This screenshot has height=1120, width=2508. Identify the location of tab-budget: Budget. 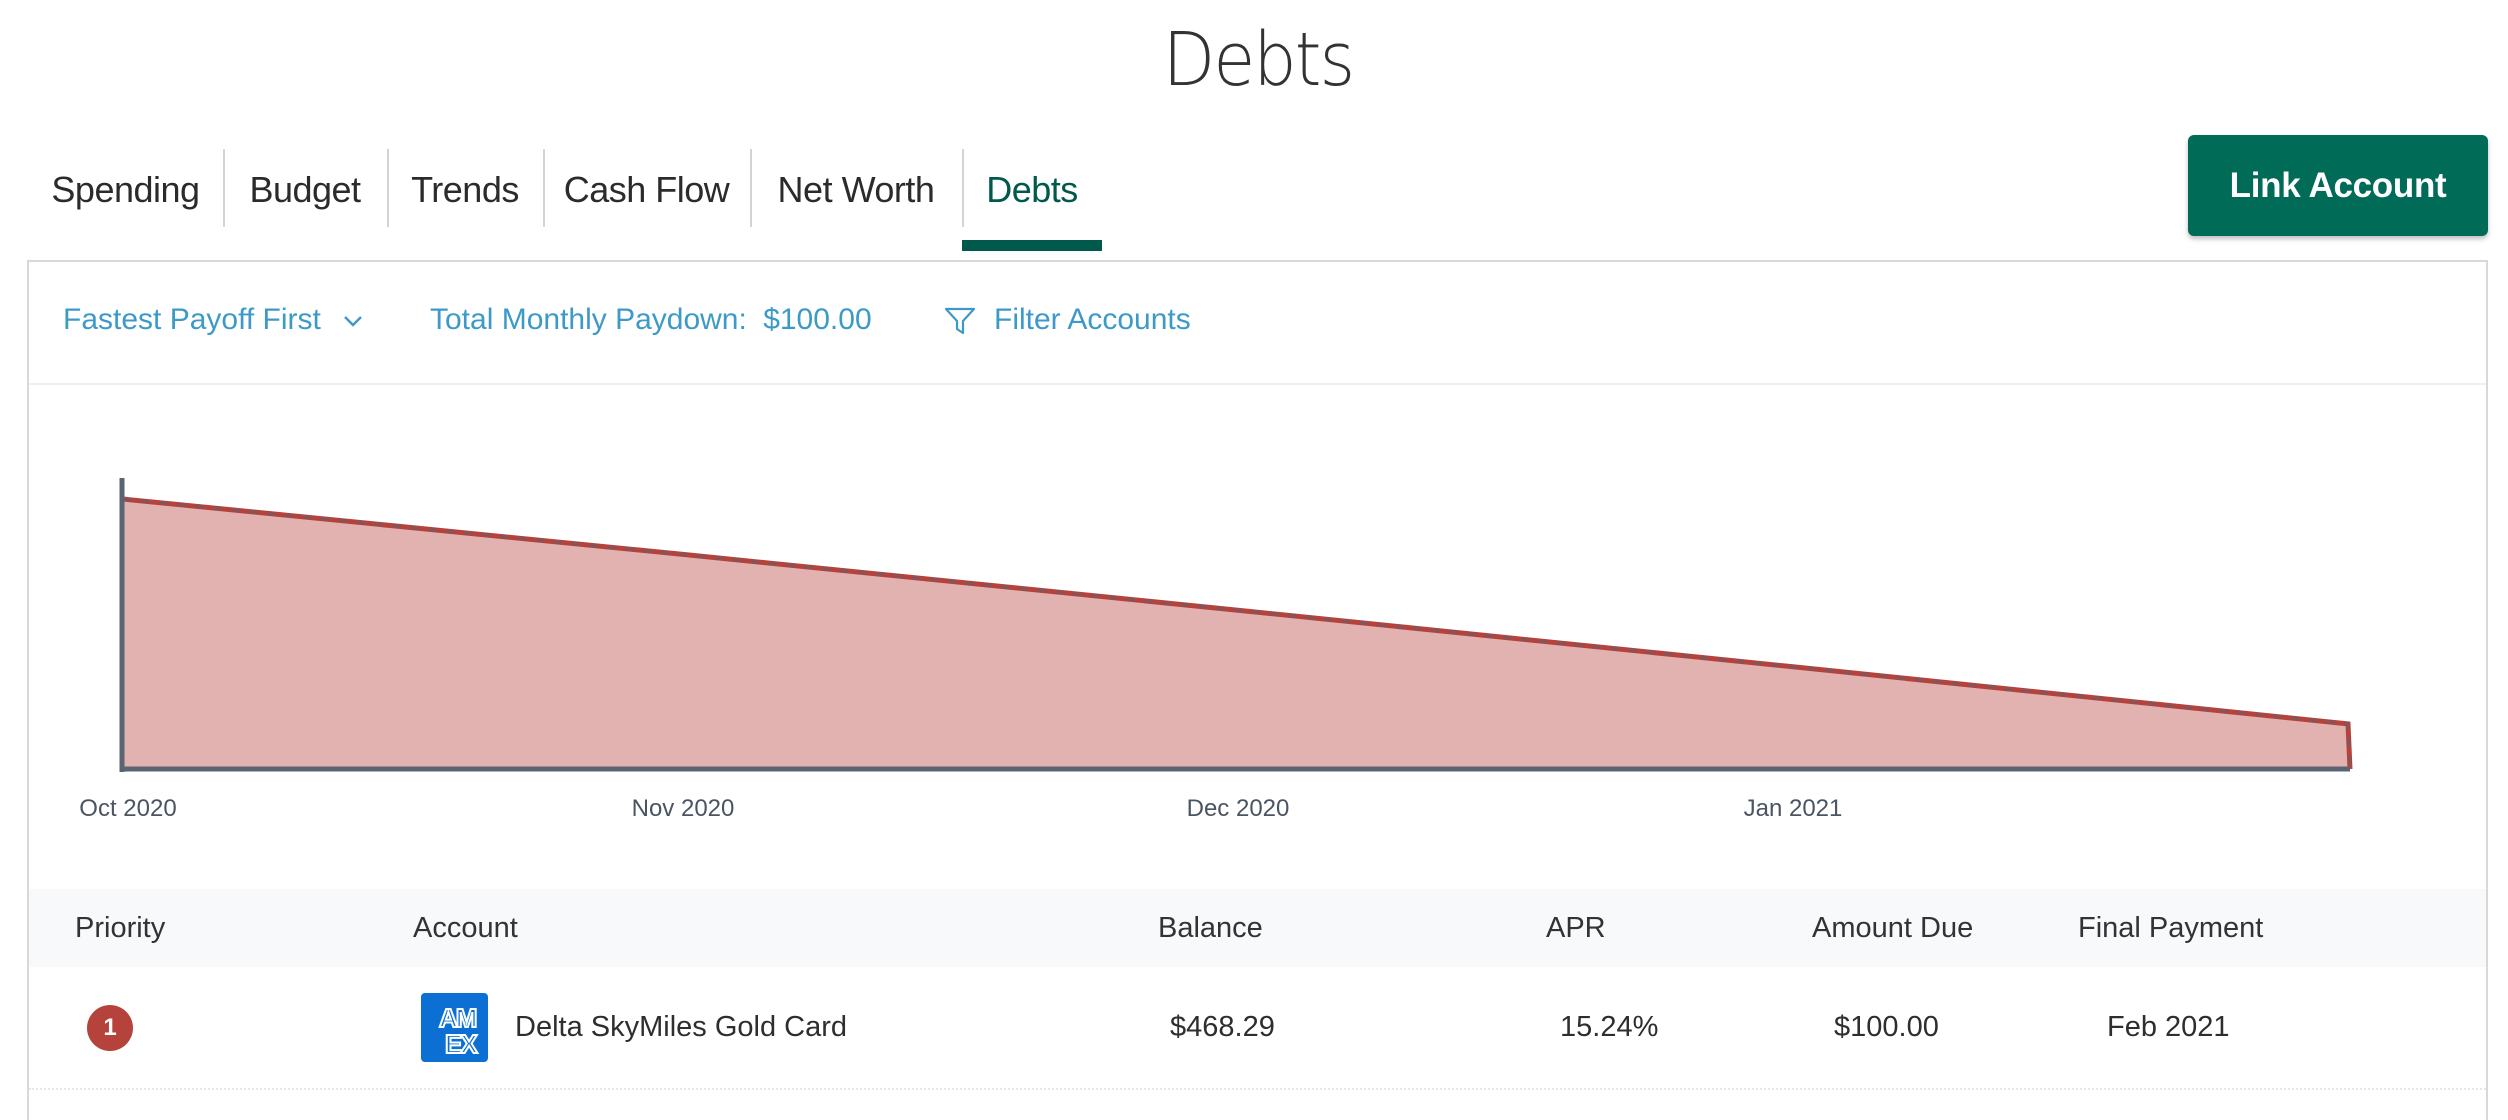
(305, 200).